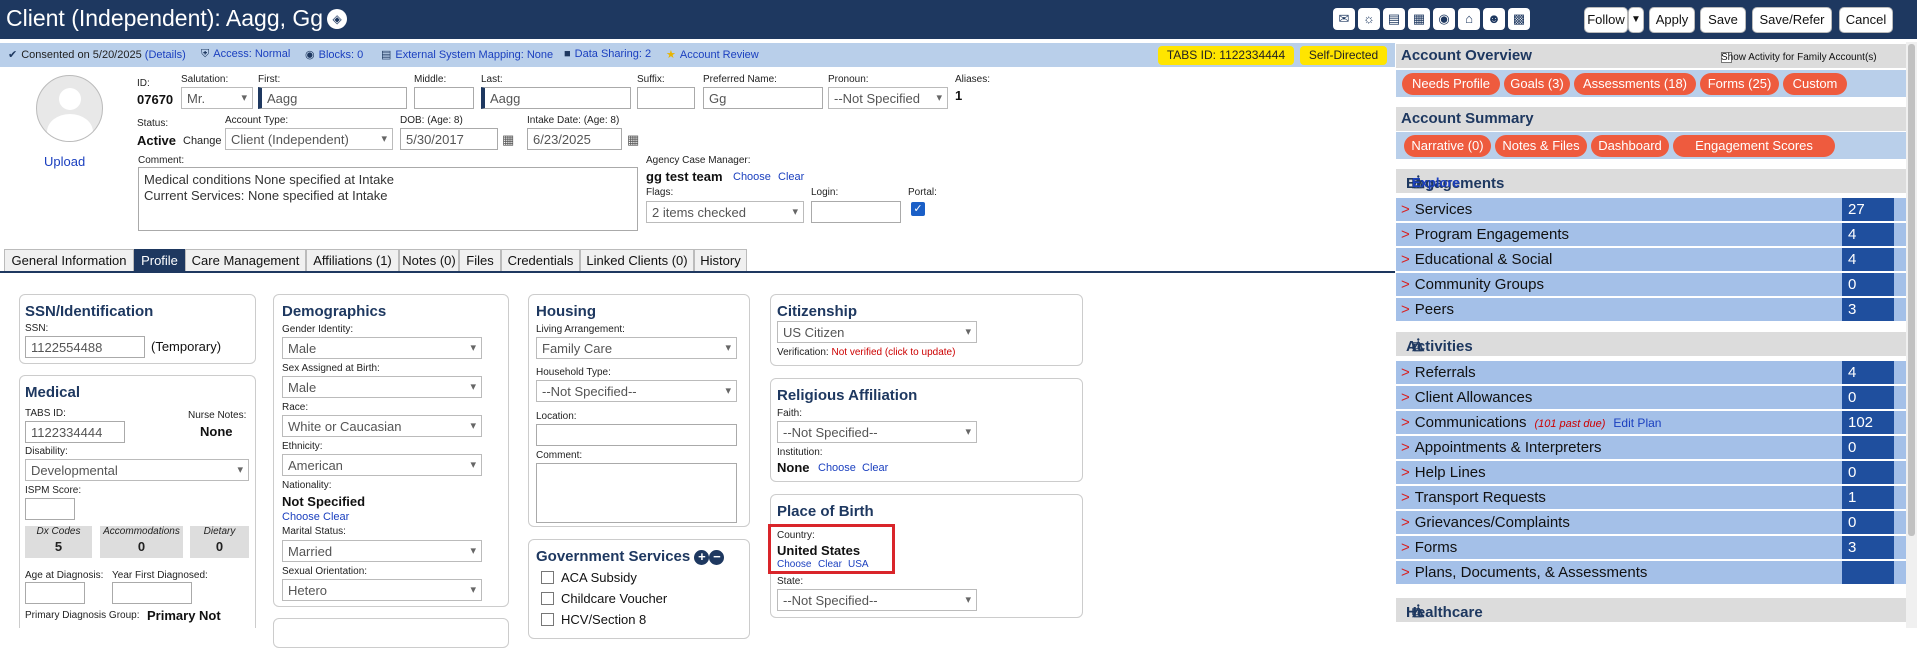 The height and width of the screenshot is (648, 1917). Describe the element at coordinates (1466, 397) in the screenshot. I see `activities-row-label: > Client Allowances` at that location.